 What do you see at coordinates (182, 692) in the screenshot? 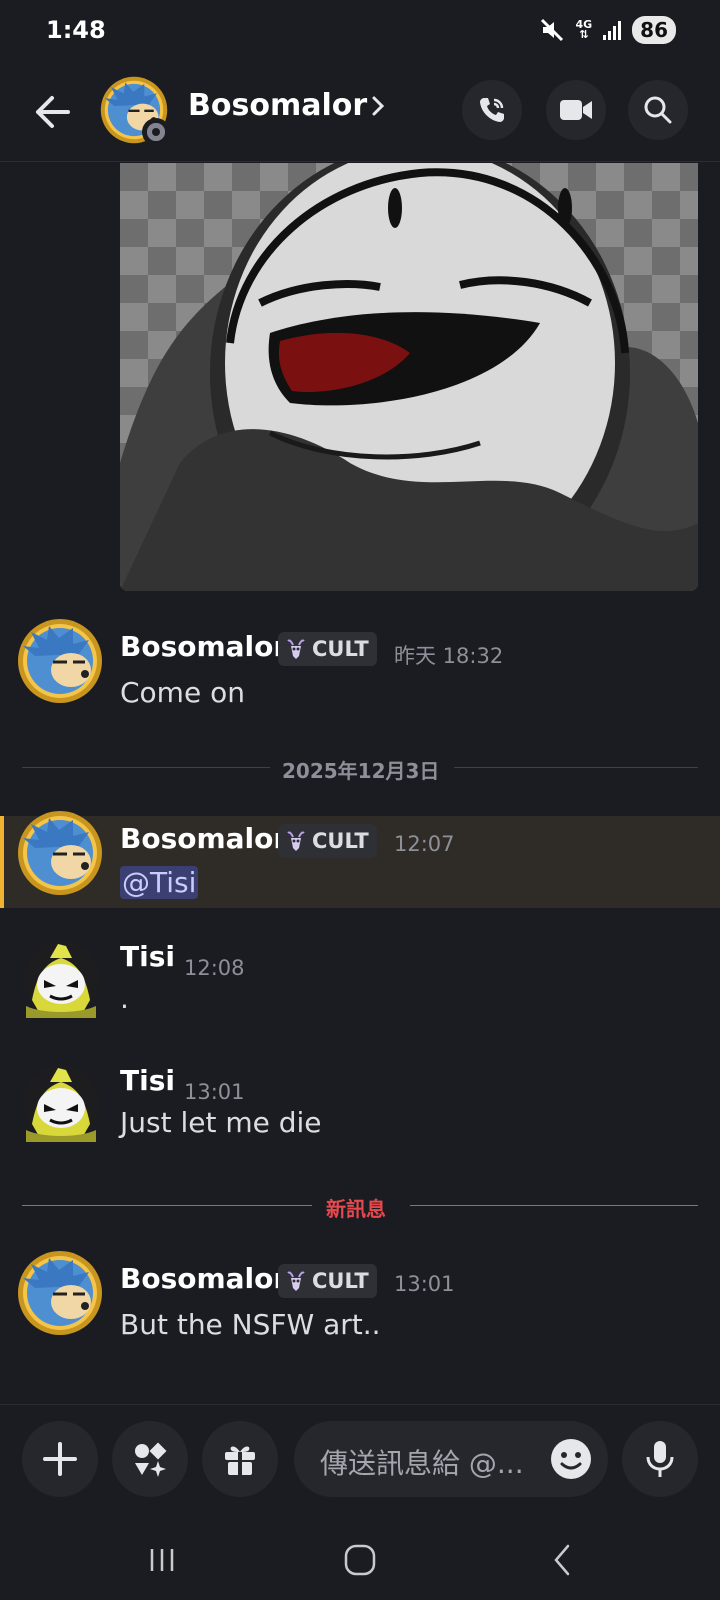
I see `message-text: Come on` at bounding box center [182, 692].